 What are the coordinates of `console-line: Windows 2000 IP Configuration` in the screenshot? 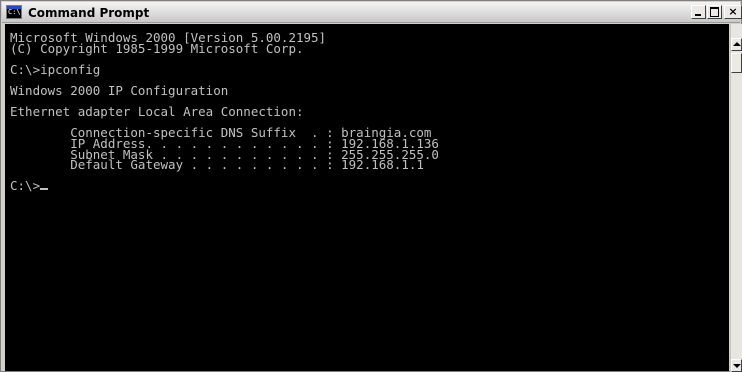 It's located at (119, 90).